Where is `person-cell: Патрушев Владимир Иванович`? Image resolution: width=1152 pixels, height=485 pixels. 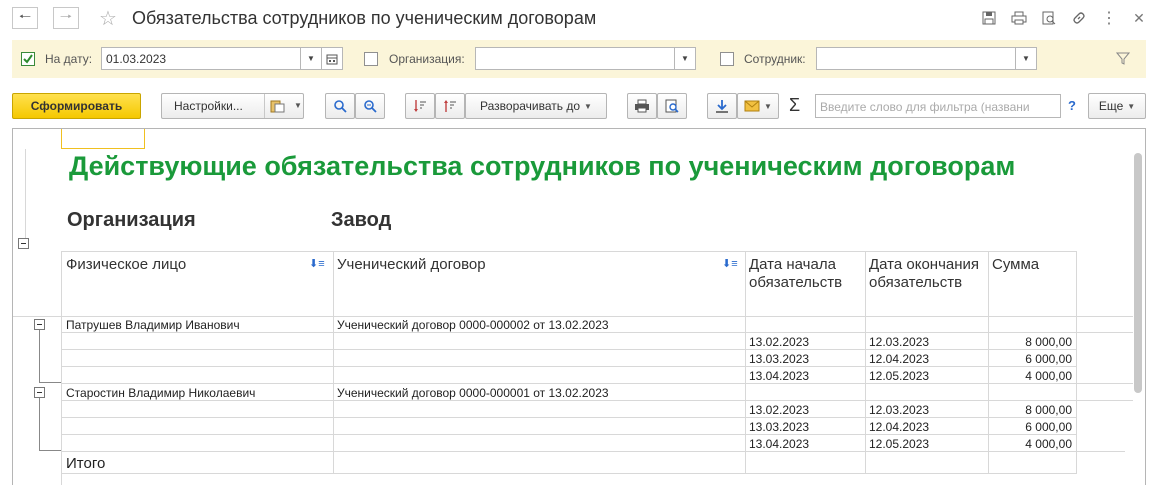 person-cell: Патрушев Владимир Иванович is located at coordinates (153, 325).